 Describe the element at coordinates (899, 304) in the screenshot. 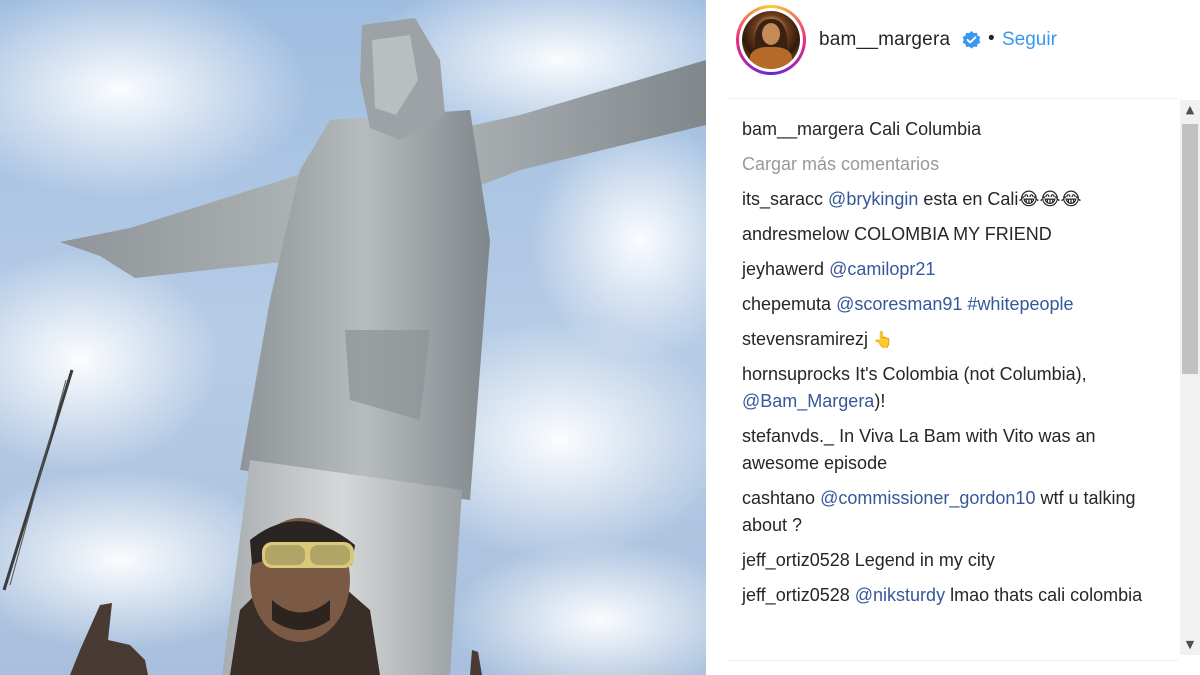

I see `comment-mention: @scoresman91` at that location.